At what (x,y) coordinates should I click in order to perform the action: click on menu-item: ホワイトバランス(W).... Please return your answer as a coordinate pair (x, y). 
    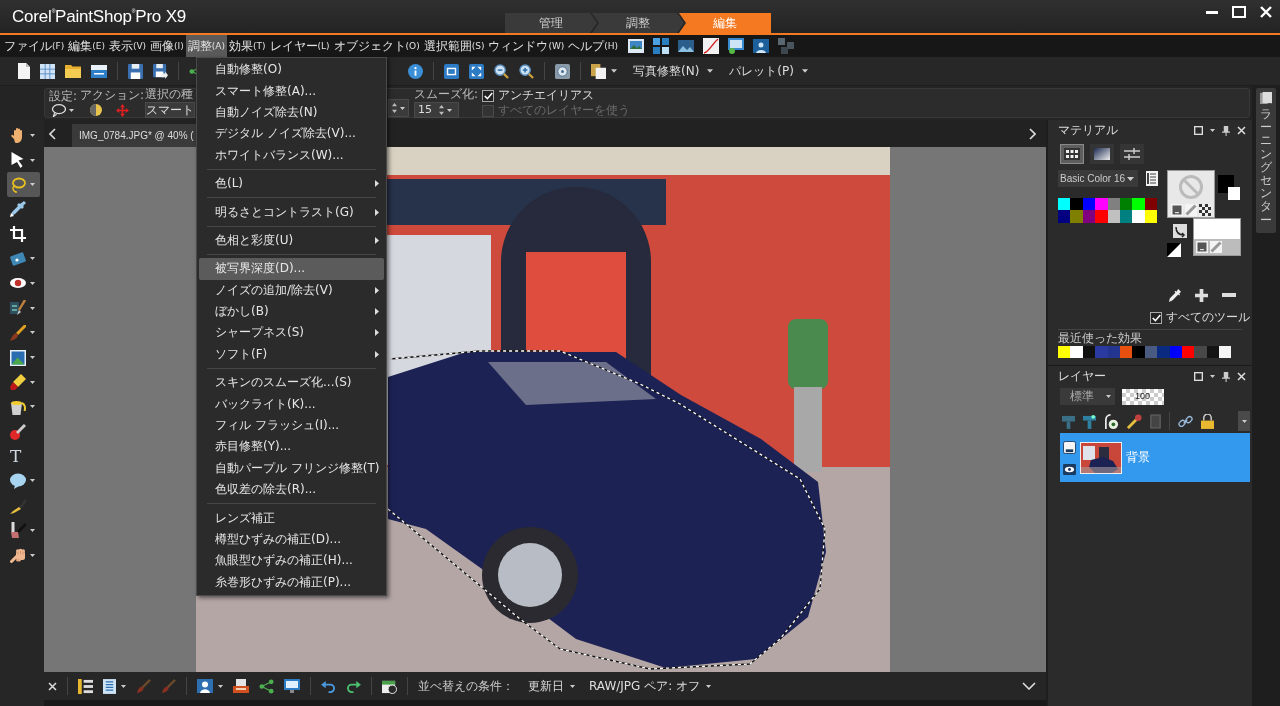
    Looking at the image, I should click on (291, 155).